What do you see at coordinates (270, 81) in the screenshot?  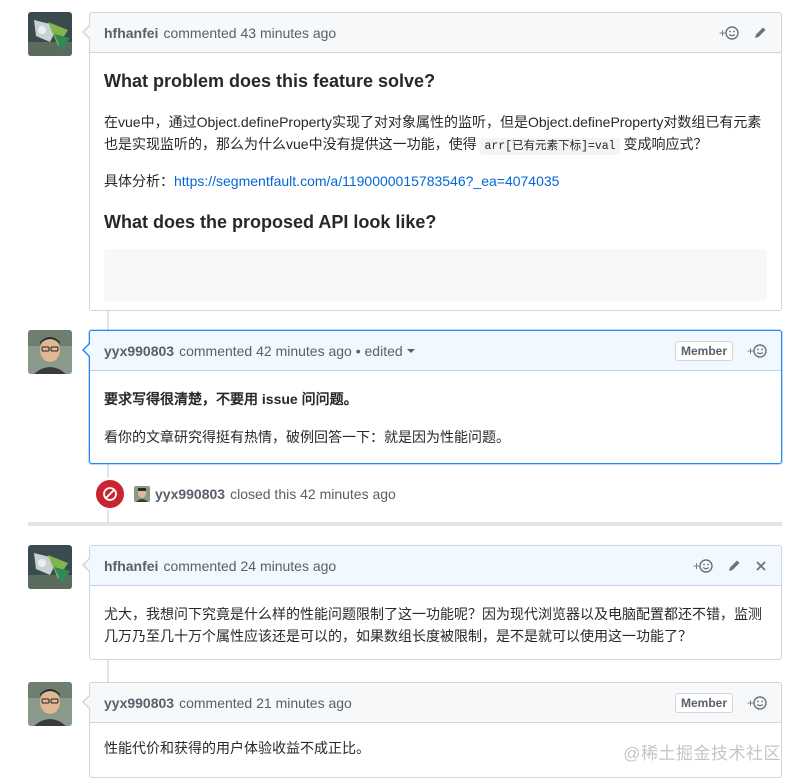 I see `heading-problem: What problem does this feature solve?` at bounding box center [270, 81].